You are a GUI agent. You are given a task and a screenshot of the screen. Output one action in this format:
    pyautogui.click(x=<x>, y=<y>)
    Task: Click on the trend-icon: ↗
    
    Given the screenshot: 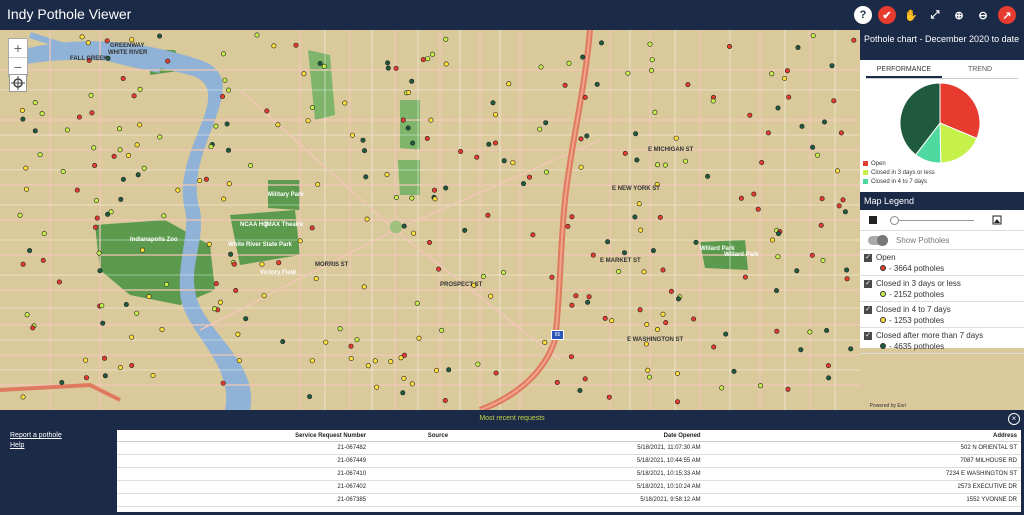 What is the action you would take?
    pyautogui.click(x=1007, y=15)
    